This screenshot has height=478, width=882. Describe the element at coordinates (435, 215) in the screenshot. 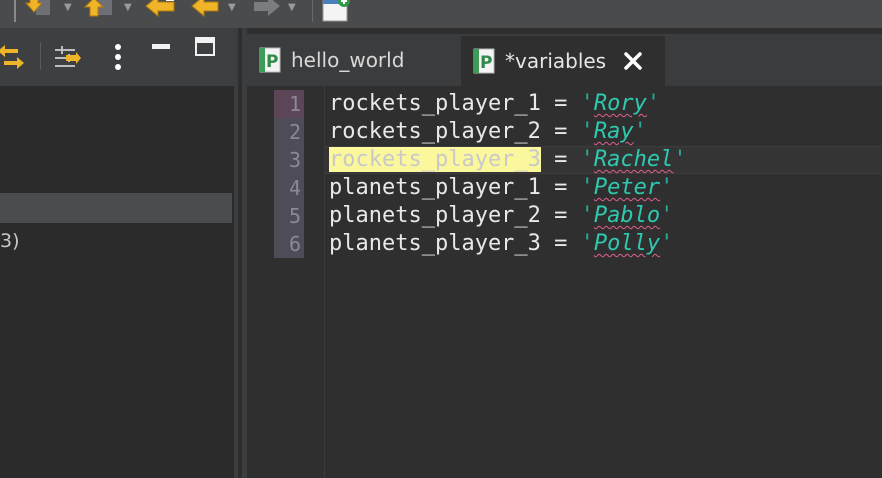

I see `variable-name: planets_player_2` at that location.